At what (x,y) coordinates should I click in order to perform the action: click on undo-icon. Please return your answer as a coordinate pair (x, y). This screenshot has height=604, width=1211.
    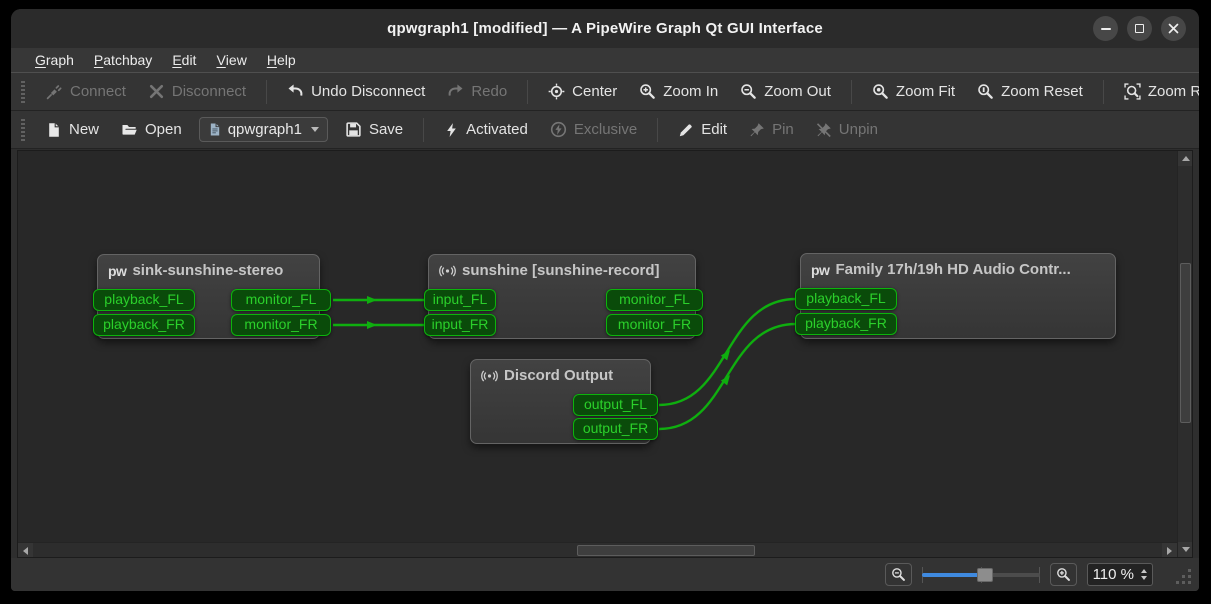
    Looking at the image, I should click on (295, 90).